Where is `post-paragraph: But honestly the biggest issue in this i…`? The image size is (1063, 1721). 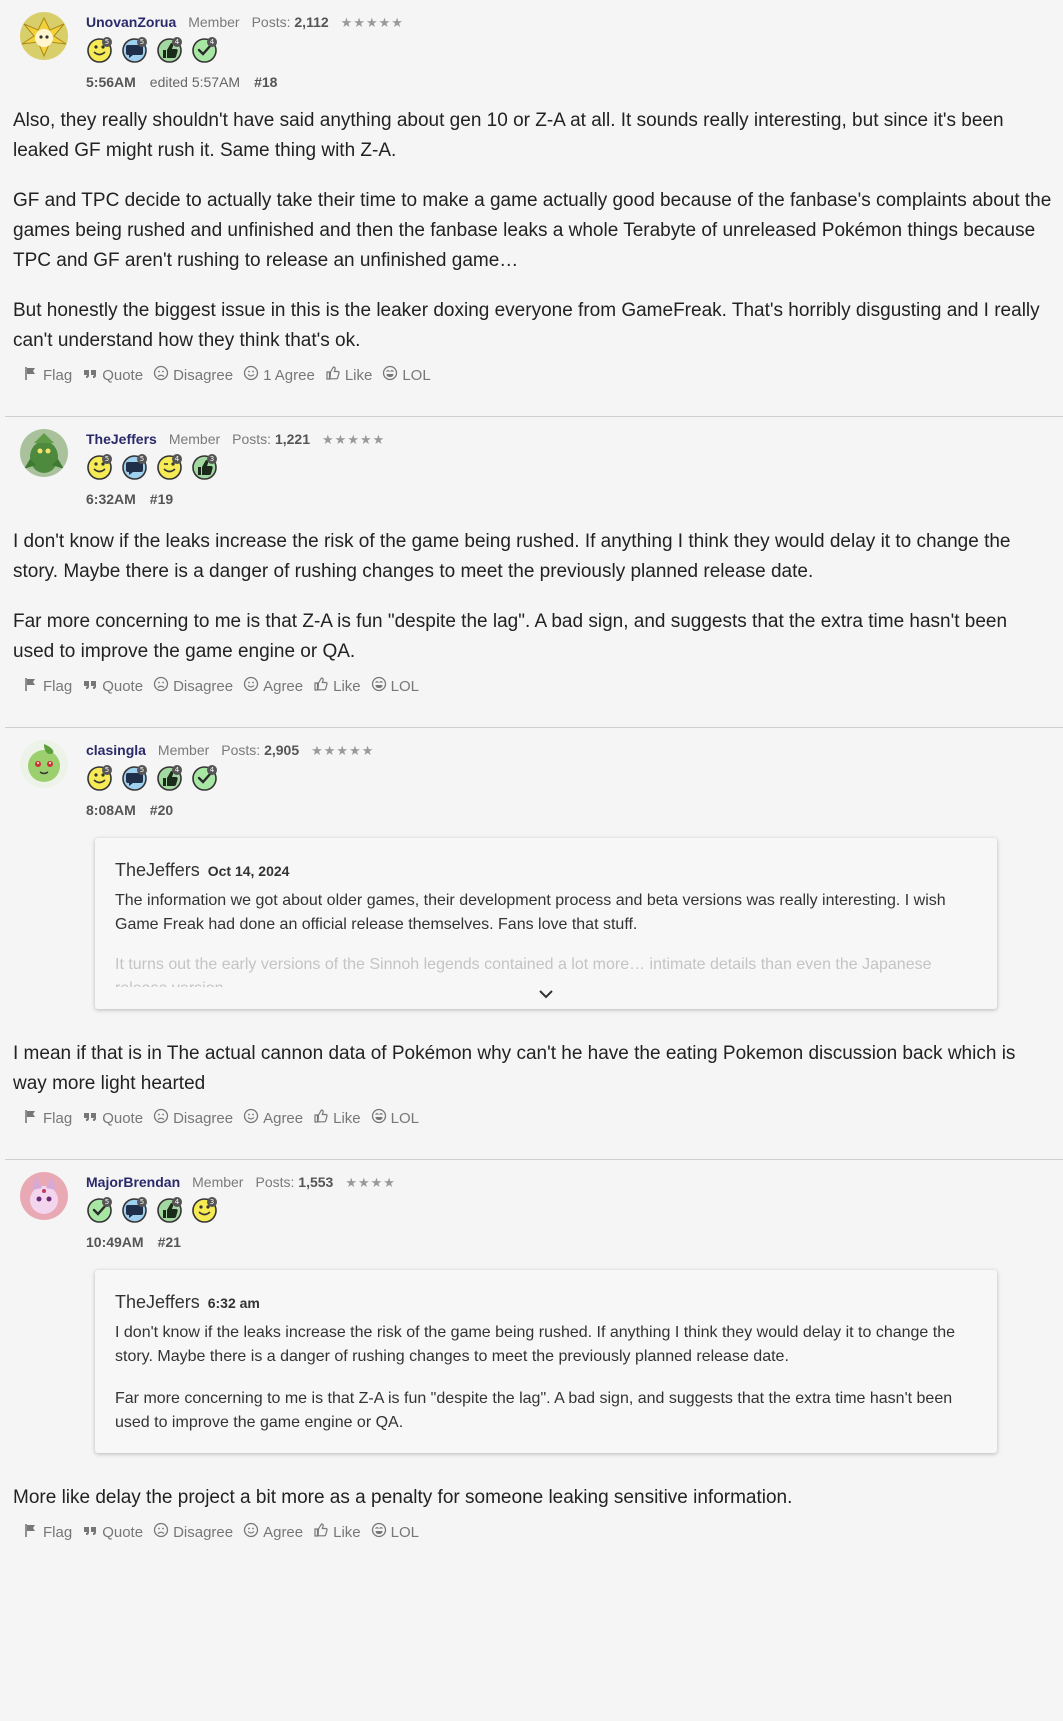 post-paragraph: But honestly the biggest issue in this i… is located at coordinates (526, 325).